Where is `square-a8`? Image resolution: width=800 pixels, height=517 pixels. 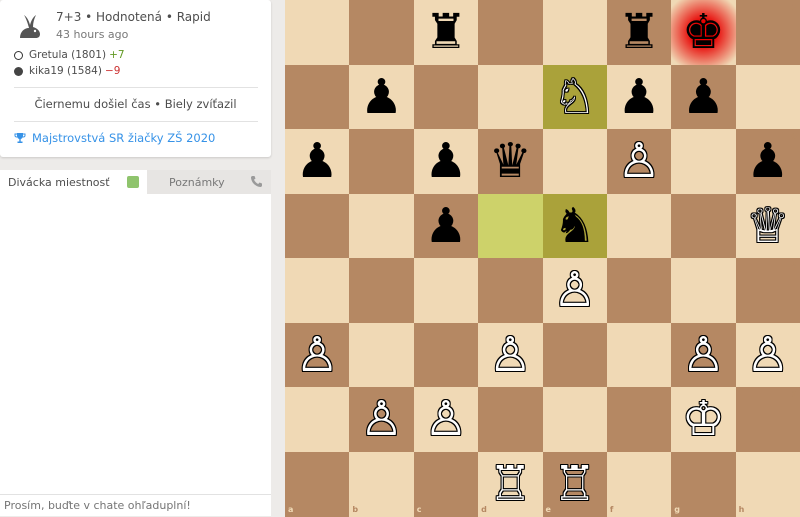 square-a8 is located at coordinates (317, 32).